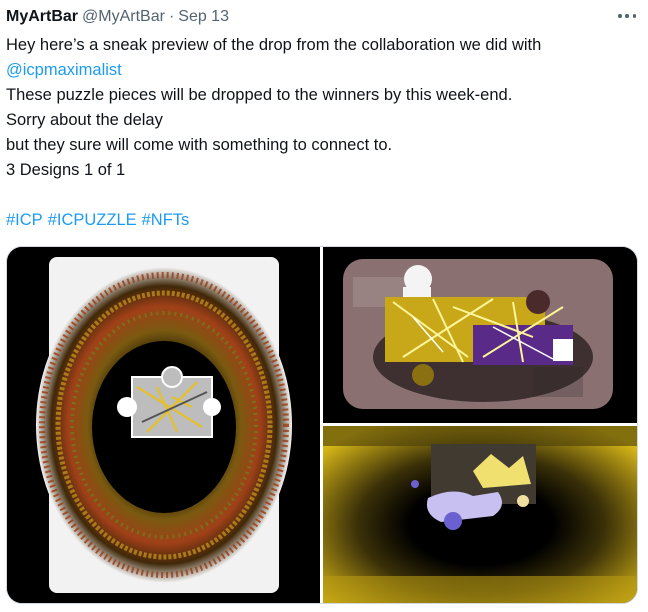 Image resolution: width=648 pixels, height=612 pixels. I want to click on tweet-header: MyArtBar @MyArtBar · Sep 13, so click(117, 17).